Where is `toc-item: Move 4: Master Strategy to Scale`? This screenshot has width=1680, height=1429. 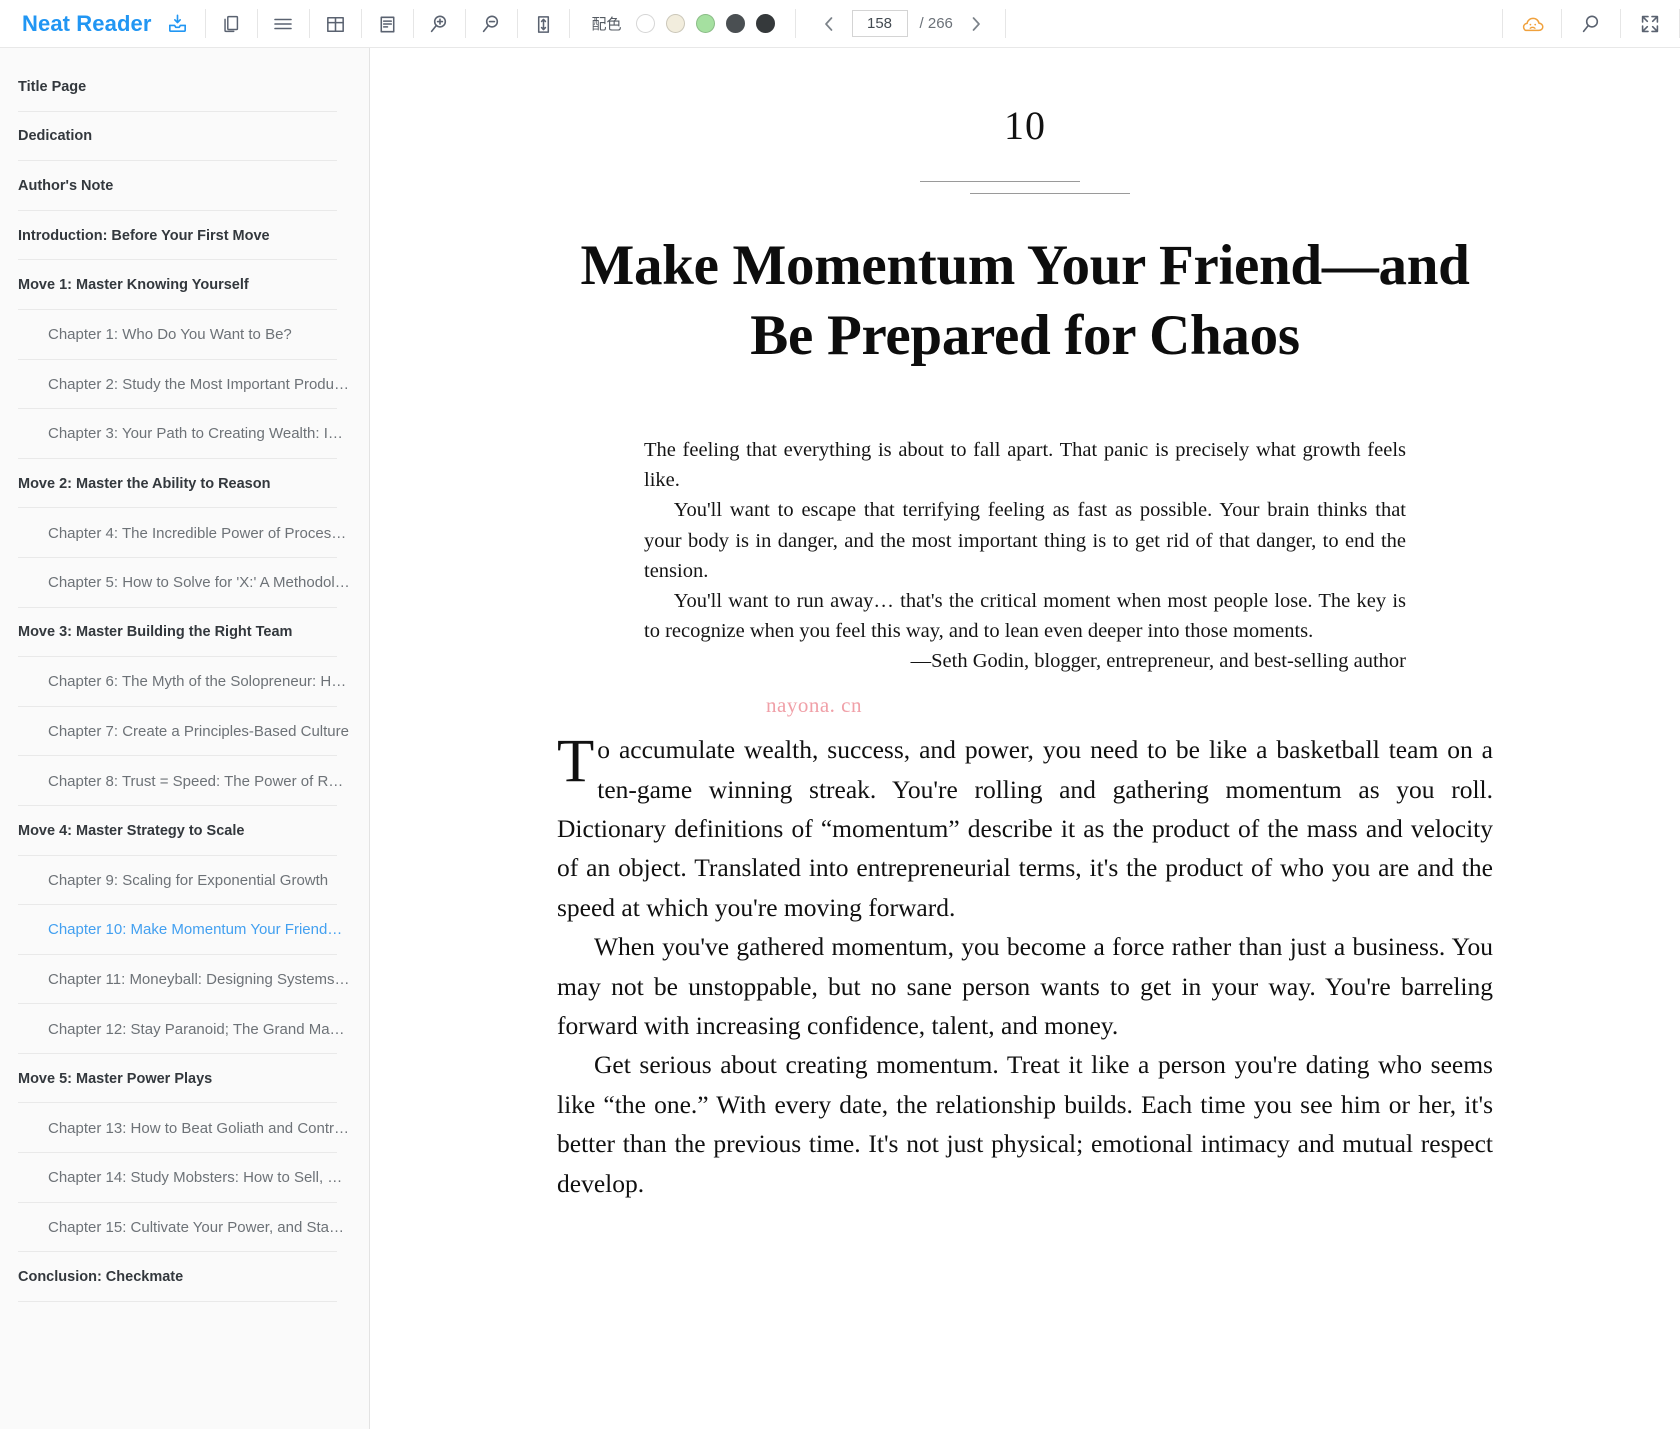
toc-item: Move 4: Master Strategy to Scale is located at coordinates (184, 831).